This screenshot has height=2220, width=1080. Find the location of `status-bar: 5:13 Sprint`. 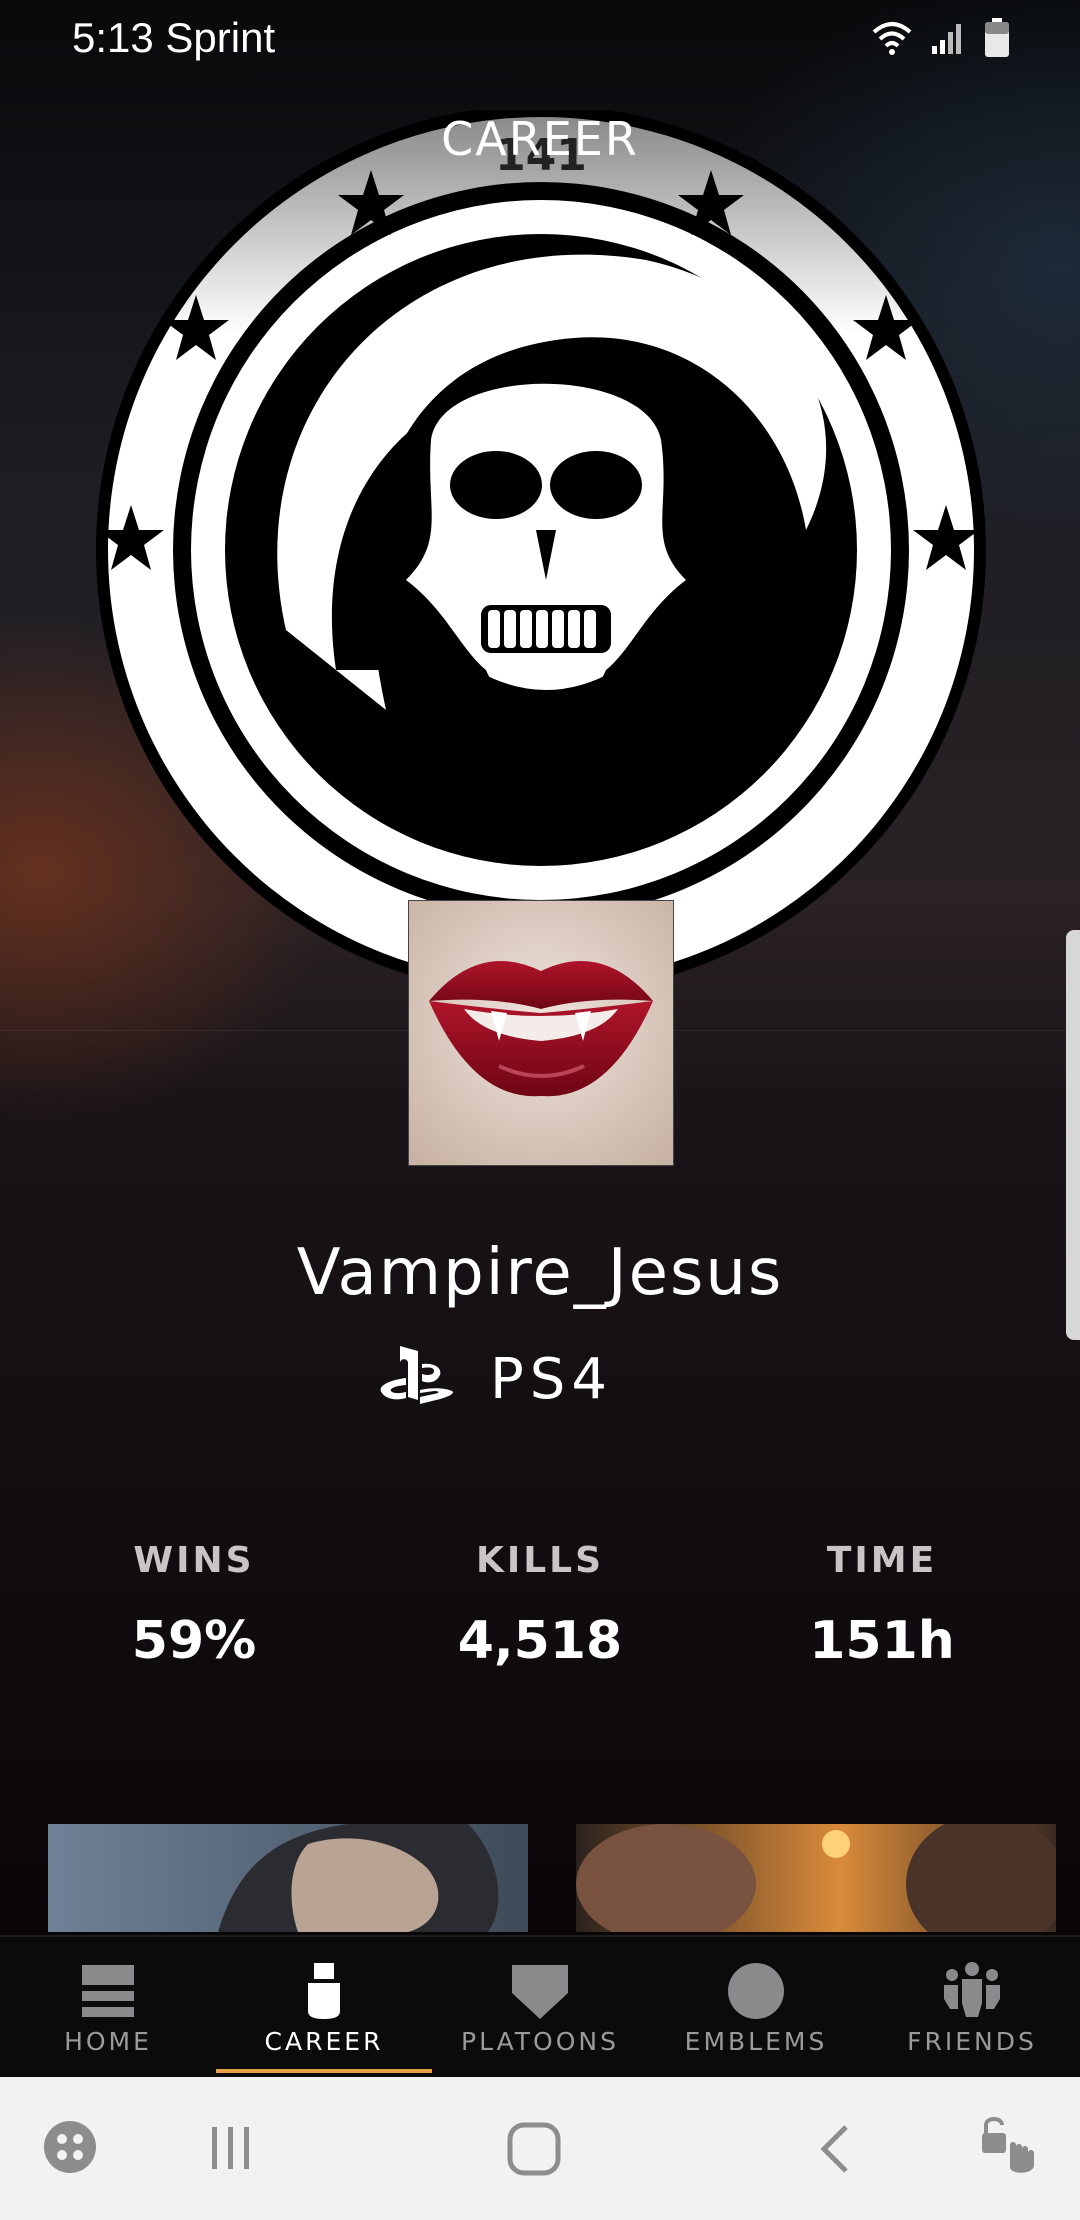

status-bar: 5:13 Sprint is located at coordinates (540, 38).